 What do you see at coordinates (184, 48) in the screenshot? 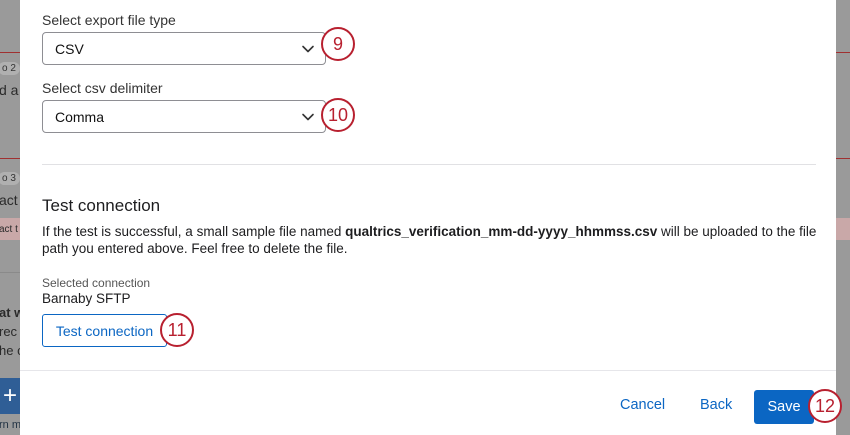
I see `file-type-select: CSV` at bounding box center [184, 48].